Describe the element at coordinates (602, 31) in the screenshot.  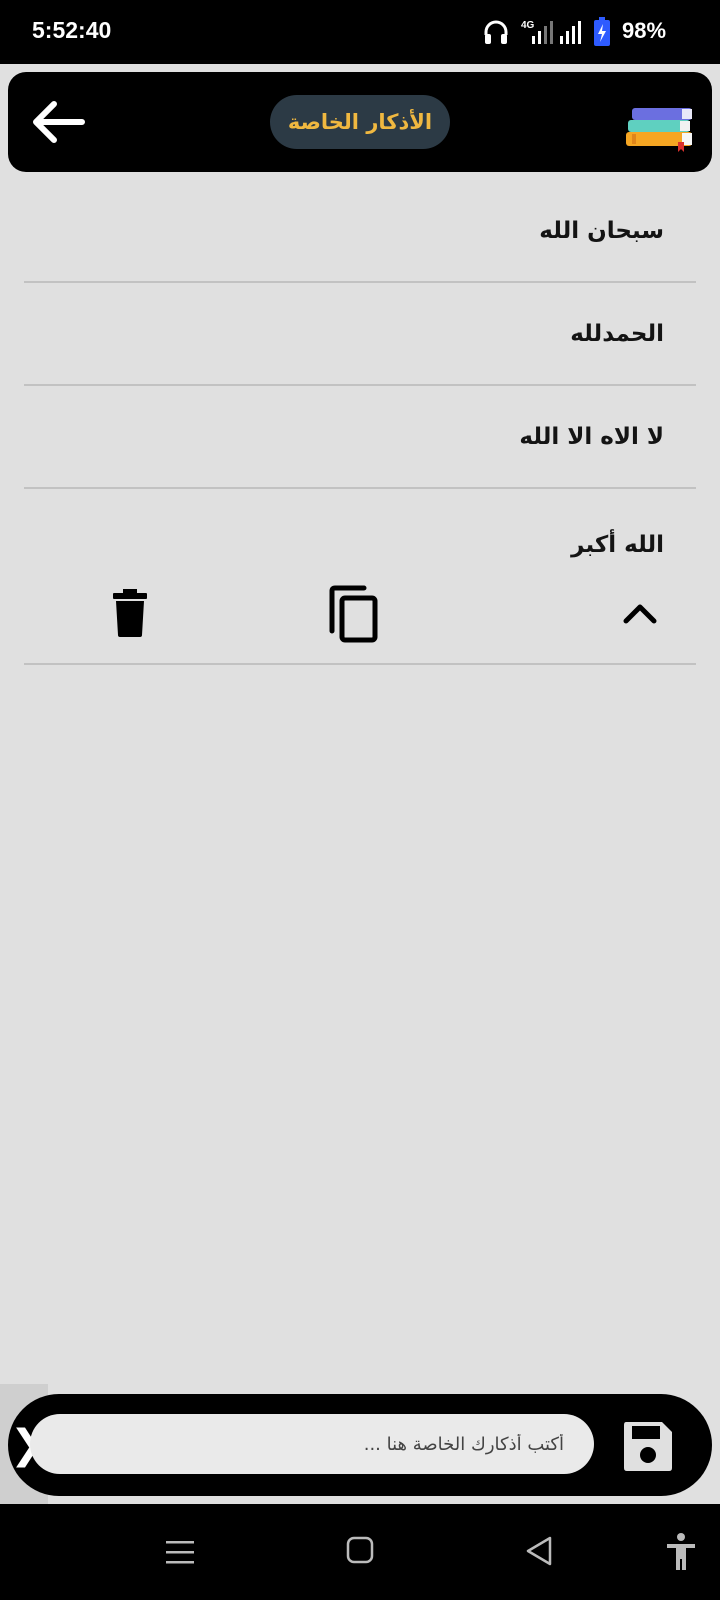
I see `battery-charging-icon` at that location.